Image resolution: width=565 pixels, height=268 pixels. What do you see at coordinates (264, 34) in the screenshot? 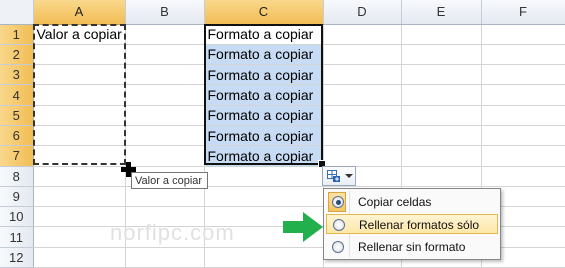
I see `cell-c1: Formato a copiar` at bounding box center [264, 34].